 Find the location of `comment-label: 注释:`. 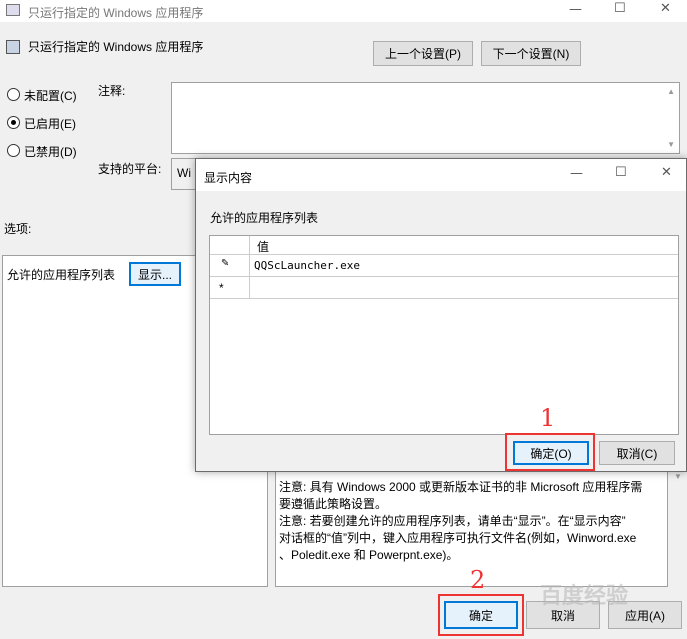

comment-label: 注释: is located at coordinates (112, 91).